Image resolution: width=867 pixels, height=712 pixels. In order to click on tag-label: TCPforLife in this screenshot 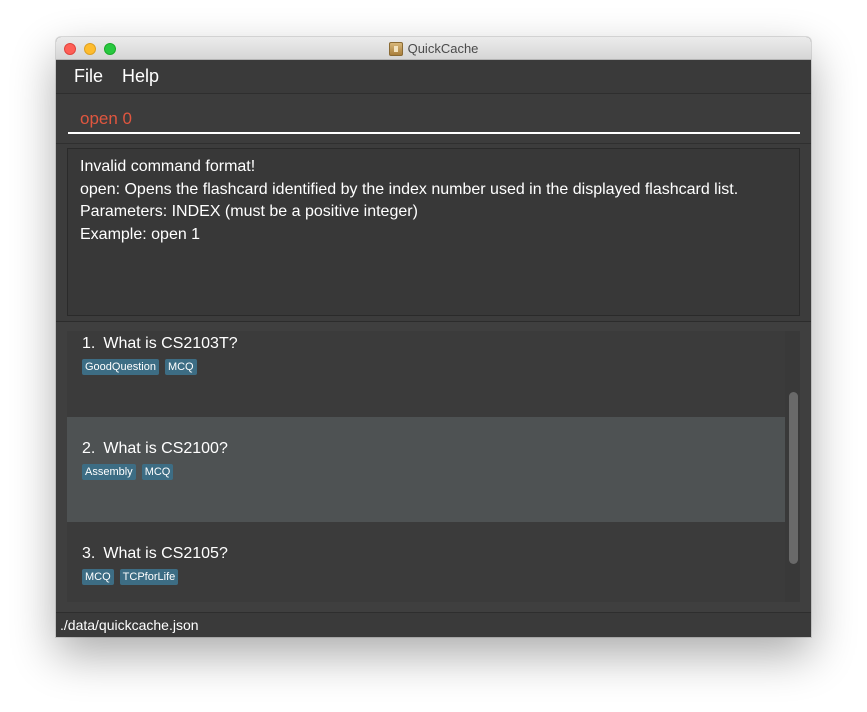, I will do `click(149, 577)`.